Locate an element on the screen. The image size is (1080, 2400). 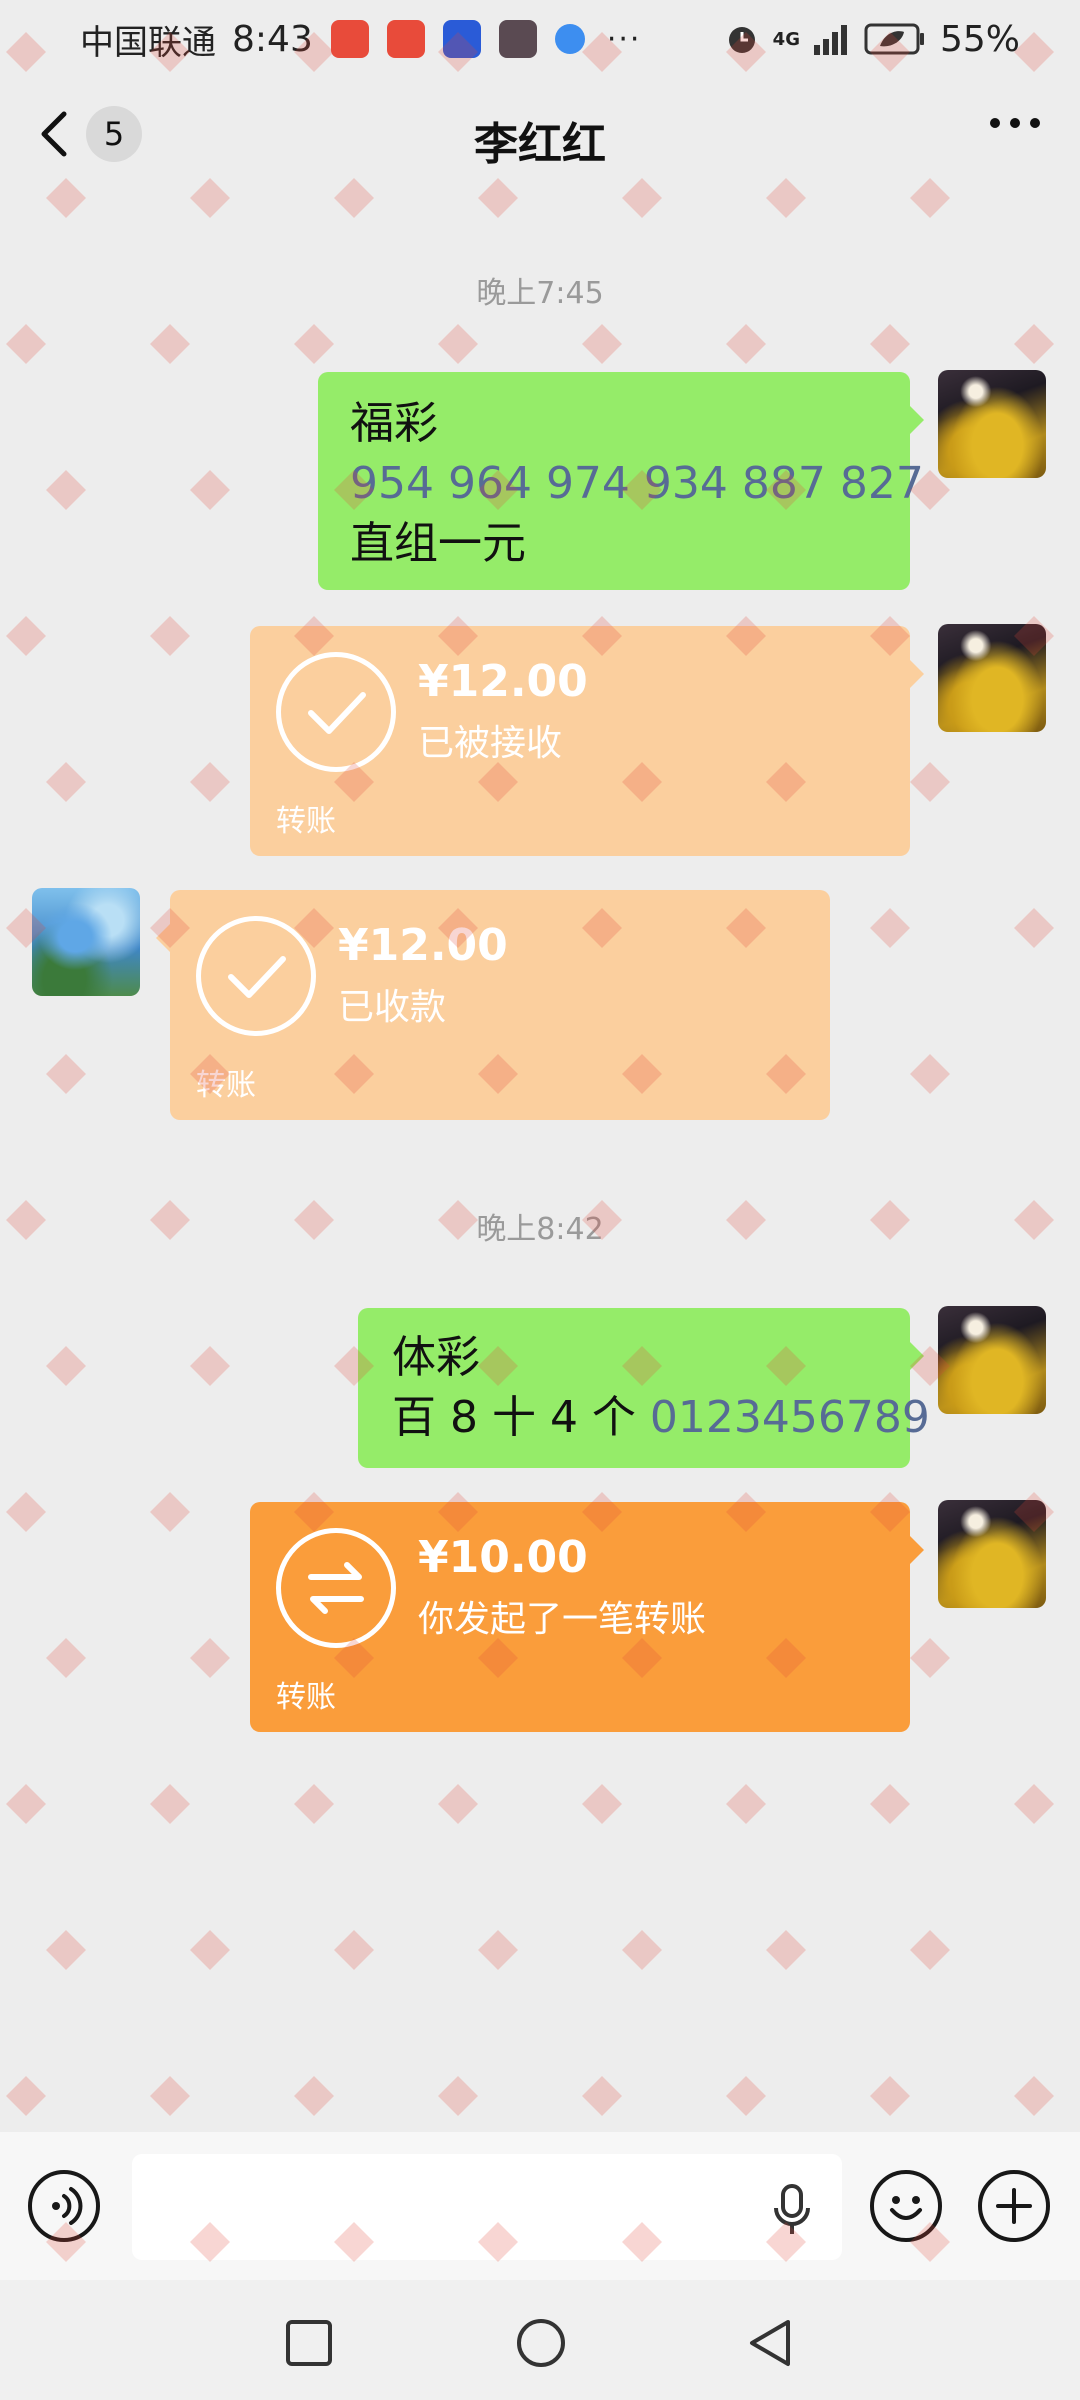
transfer-amount: ¥10.00 is located at coordinates (503, 1557).